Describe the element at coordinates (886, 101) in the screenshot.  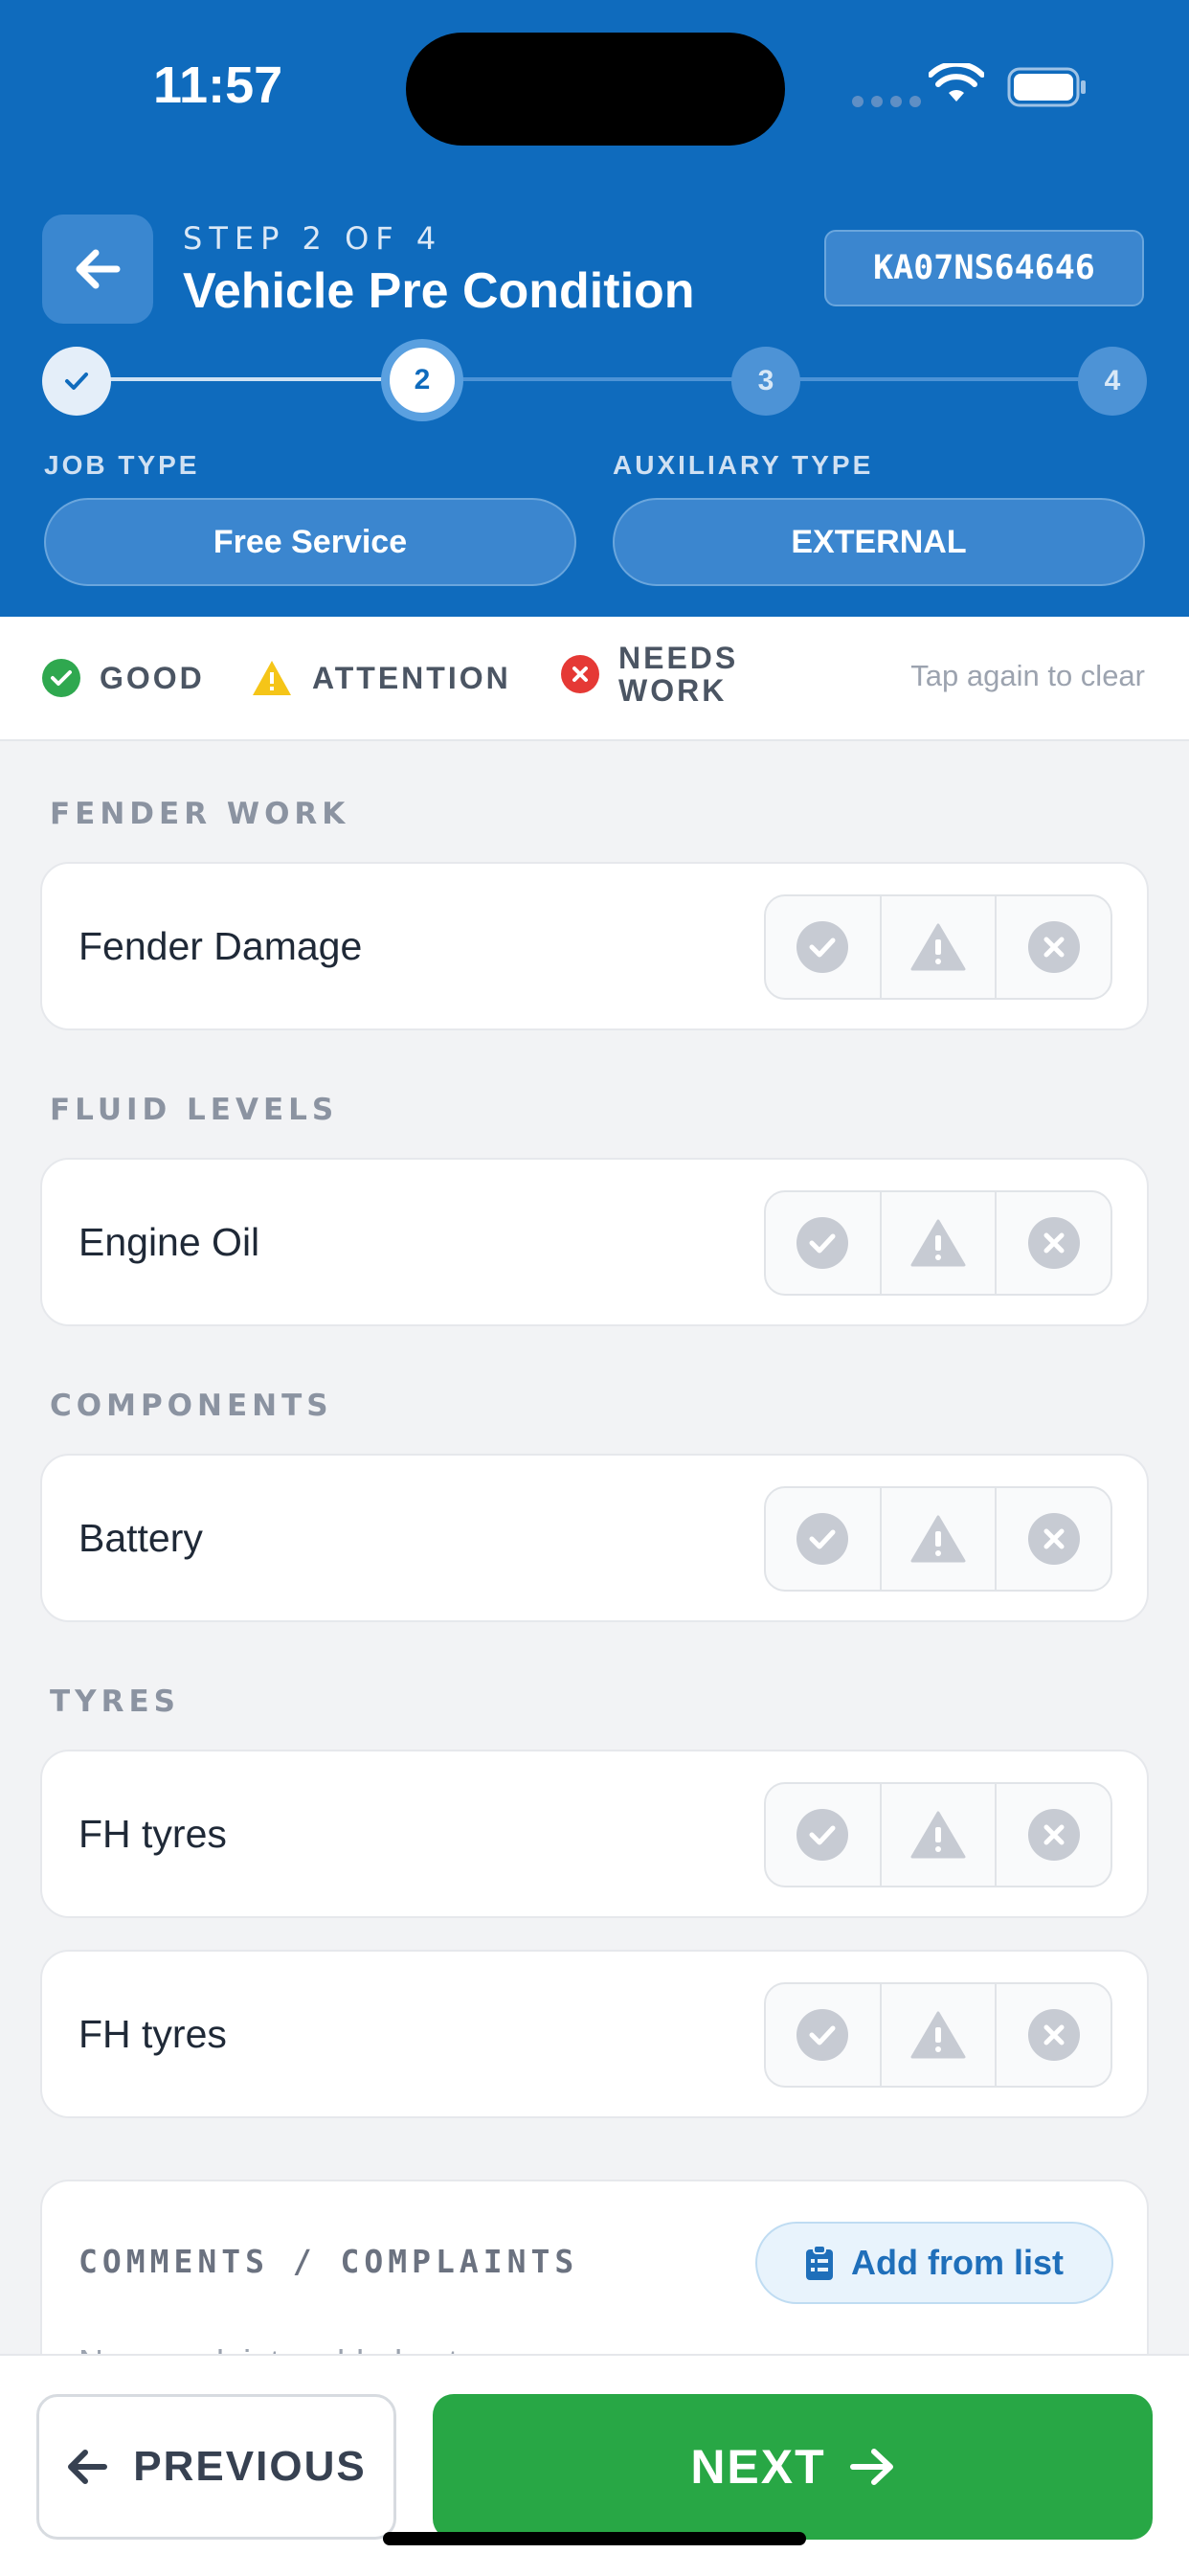
I see `cellular-signal-icon` at that location.